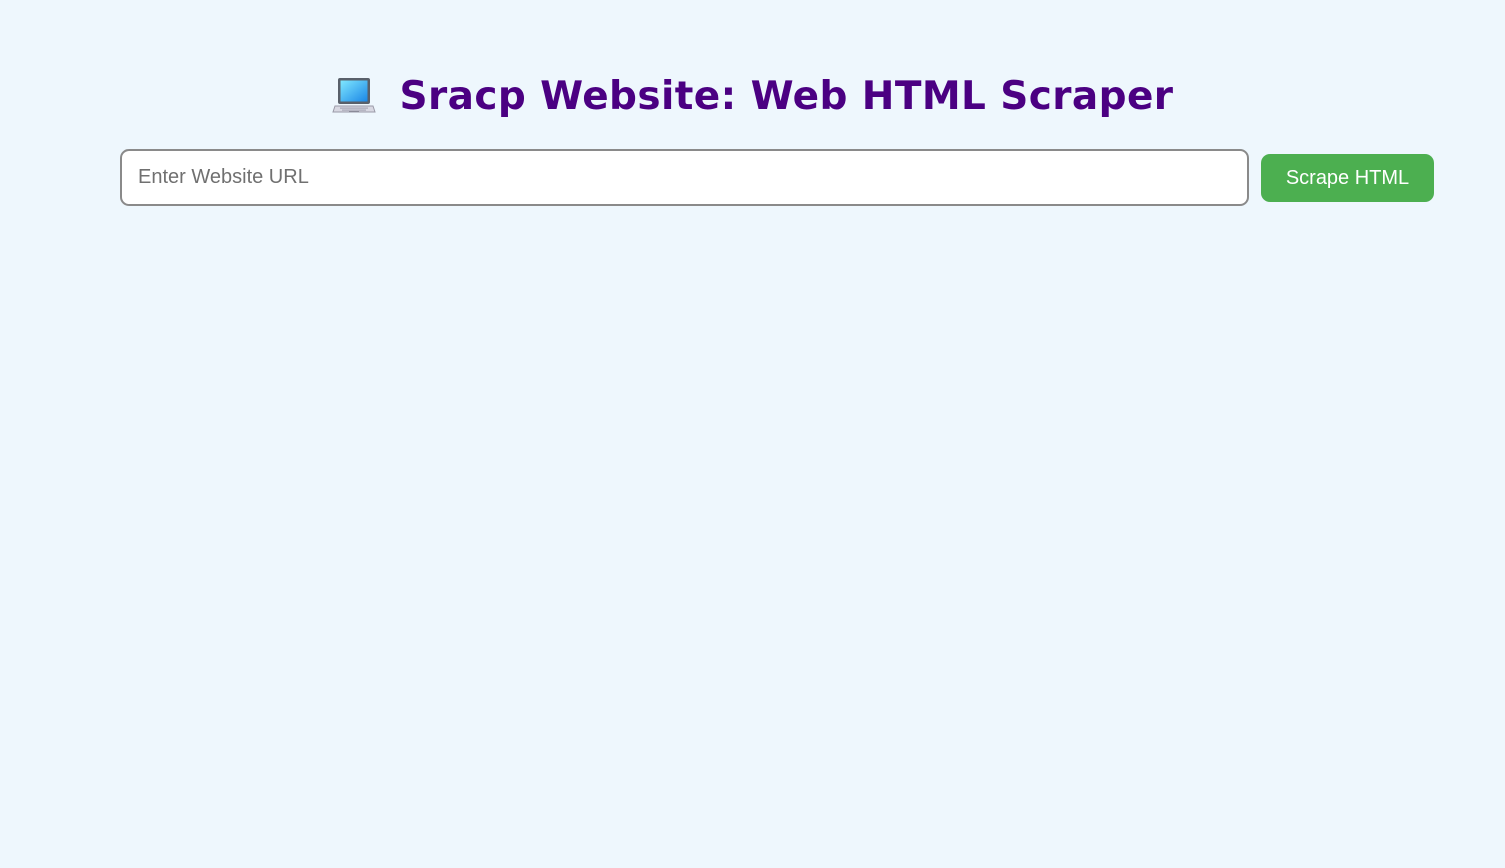 The image size is (1505, 868). What do you see at coordinates (1347, 178) in the screenshot?
I see `scrape-html-button: Scrape HTML` at bounding box center [1347, 178].